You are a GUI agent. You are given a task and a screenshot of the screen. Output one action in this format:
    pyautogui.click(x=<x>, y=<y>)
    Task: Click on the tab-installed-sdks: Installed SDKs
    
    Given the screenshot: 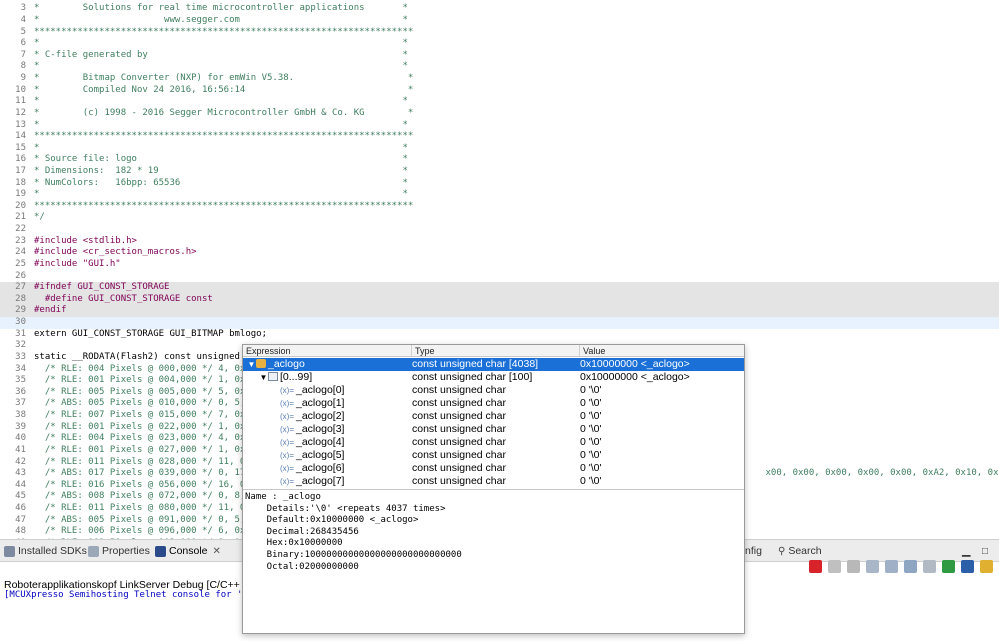 What is the action you would take?
    pyautogui.click(x=45, y=551)
    